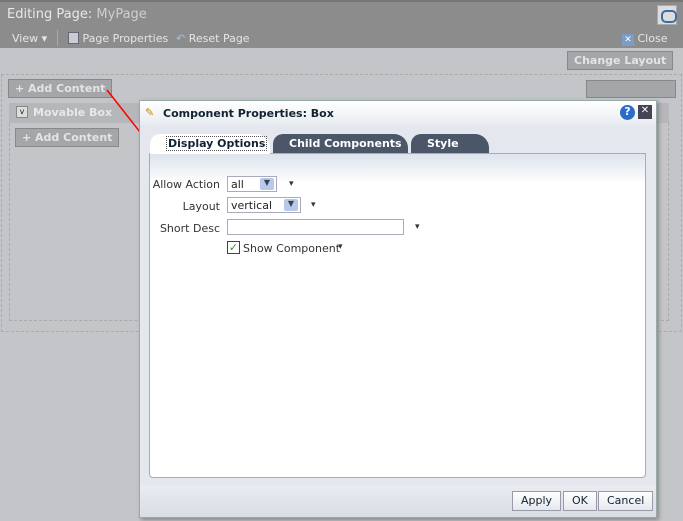 Image resolution: width=683 pixels, height=521 pixels. Describe the element at coordinates (450, 144) in the screenshot. I see `tab-style: Style` at that location.